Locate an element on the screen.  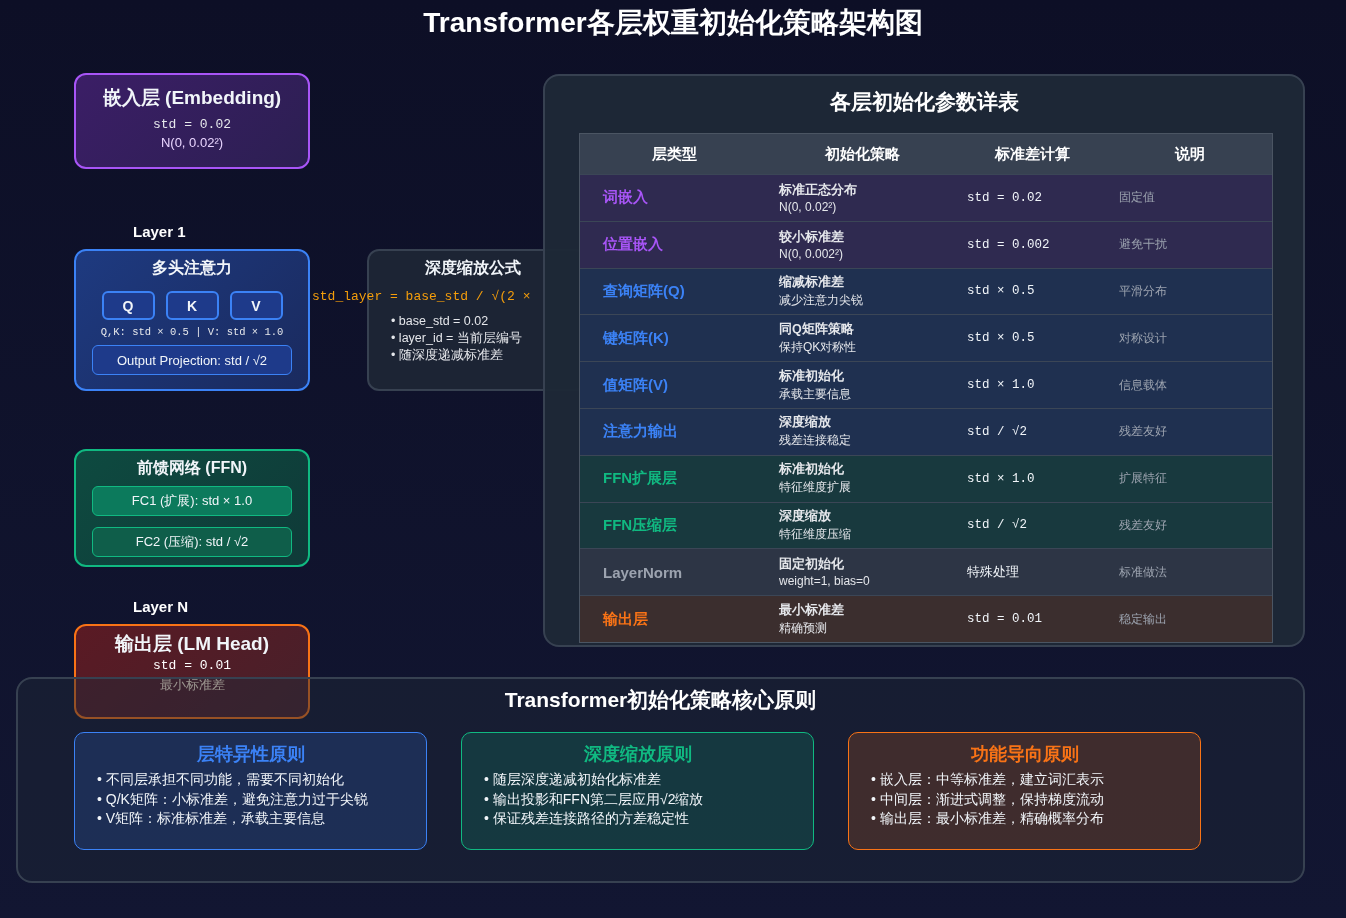
box-title: 多头注意力 is located at coordinates (192, 268).